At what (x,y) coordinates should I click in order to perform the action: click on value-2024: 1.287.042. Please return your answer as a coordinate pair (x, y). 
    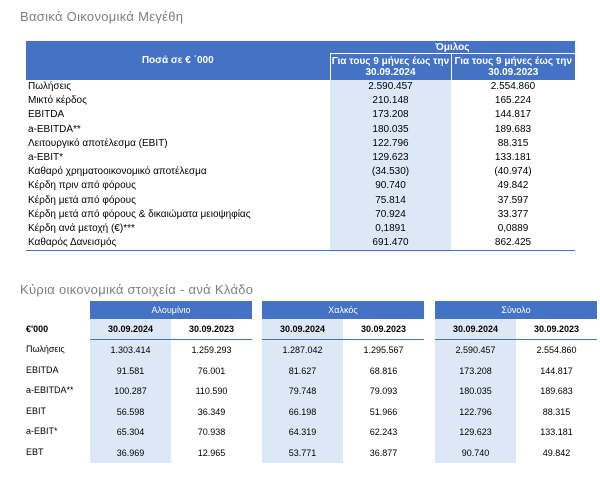
    Looking at the image, I should click on (302, 350).